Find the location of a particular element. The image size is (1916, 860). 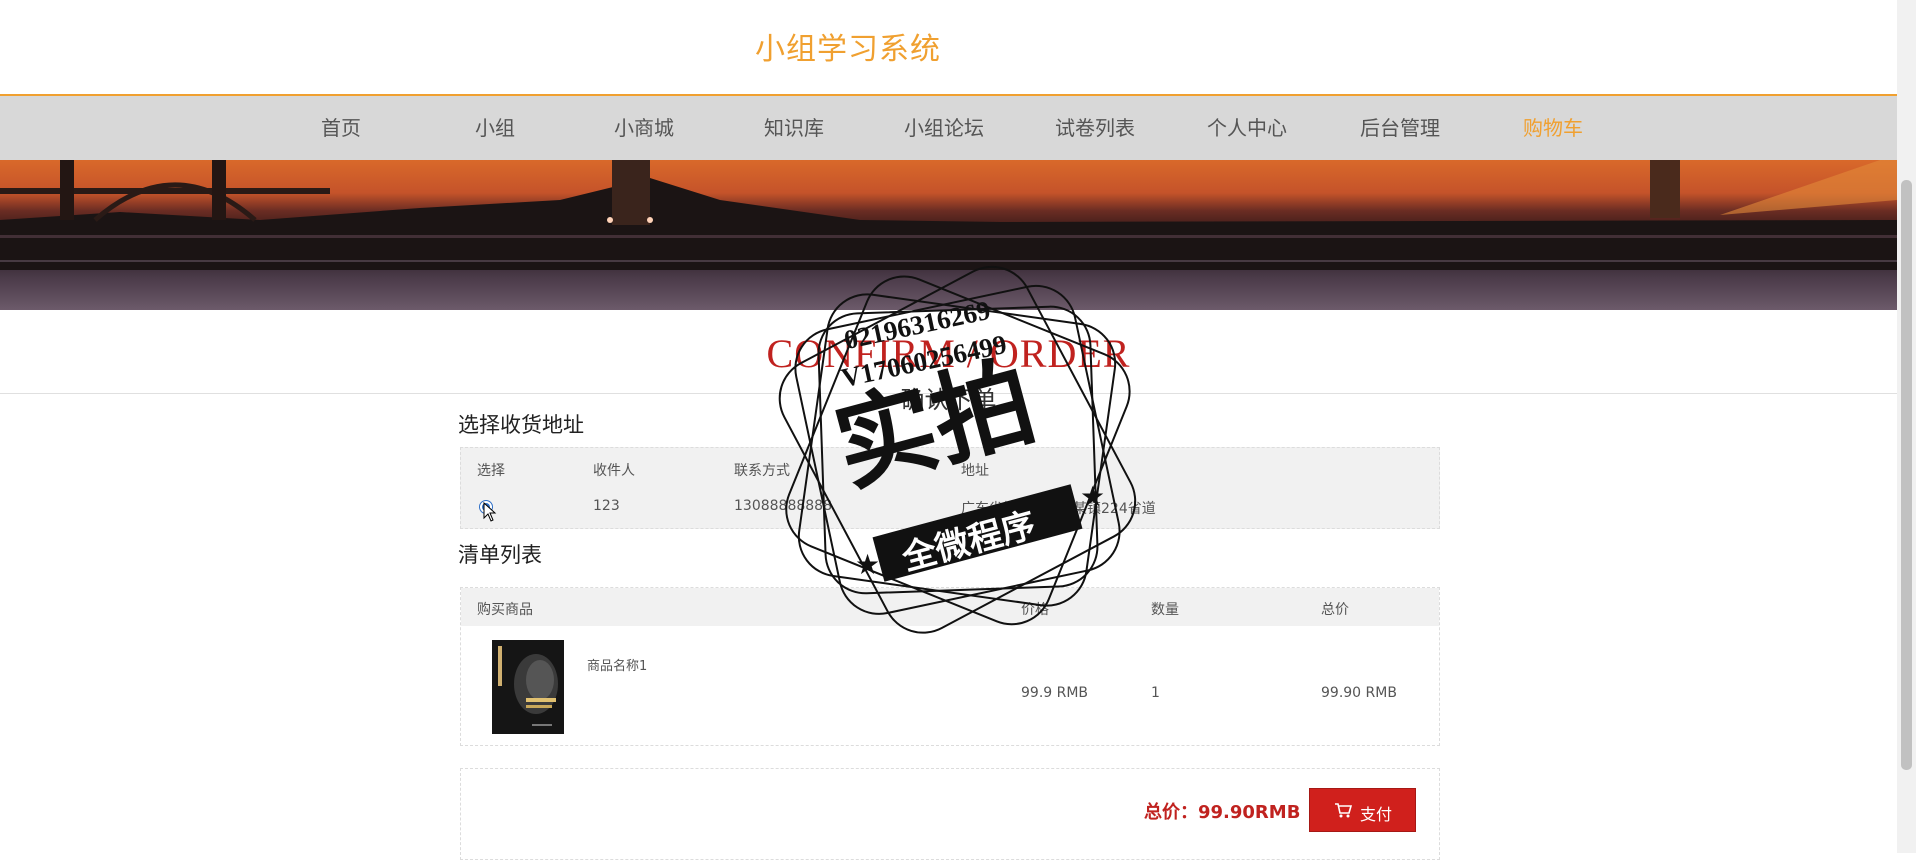

column-header-product: 购买商品 is located at coordinates (505, 610).